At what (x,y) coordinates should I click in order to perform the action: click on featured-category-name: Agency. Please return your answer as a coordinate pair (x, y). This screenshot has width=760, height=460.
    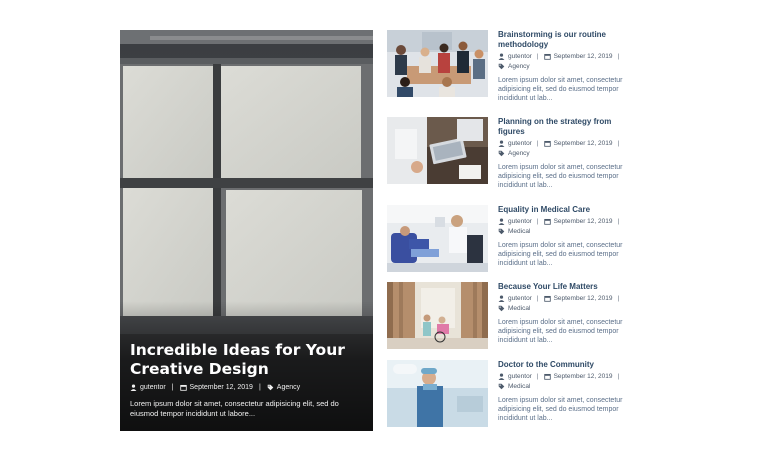
    Looking at the image, I should click on (288, 387).